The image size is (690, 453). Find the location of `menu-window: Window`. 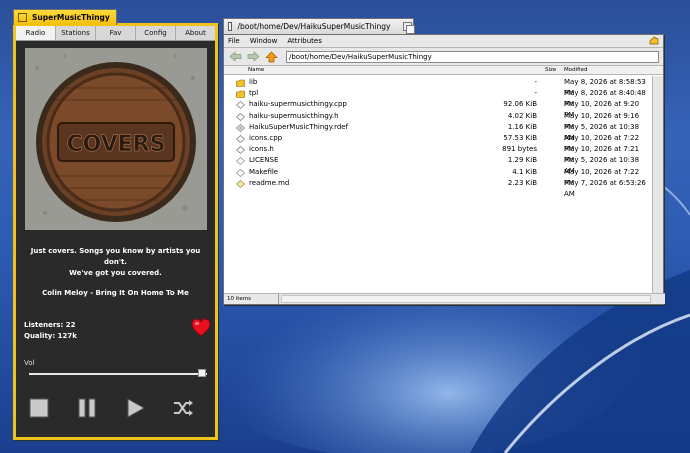

menu-window: Window is located at coordinates (264, 41).